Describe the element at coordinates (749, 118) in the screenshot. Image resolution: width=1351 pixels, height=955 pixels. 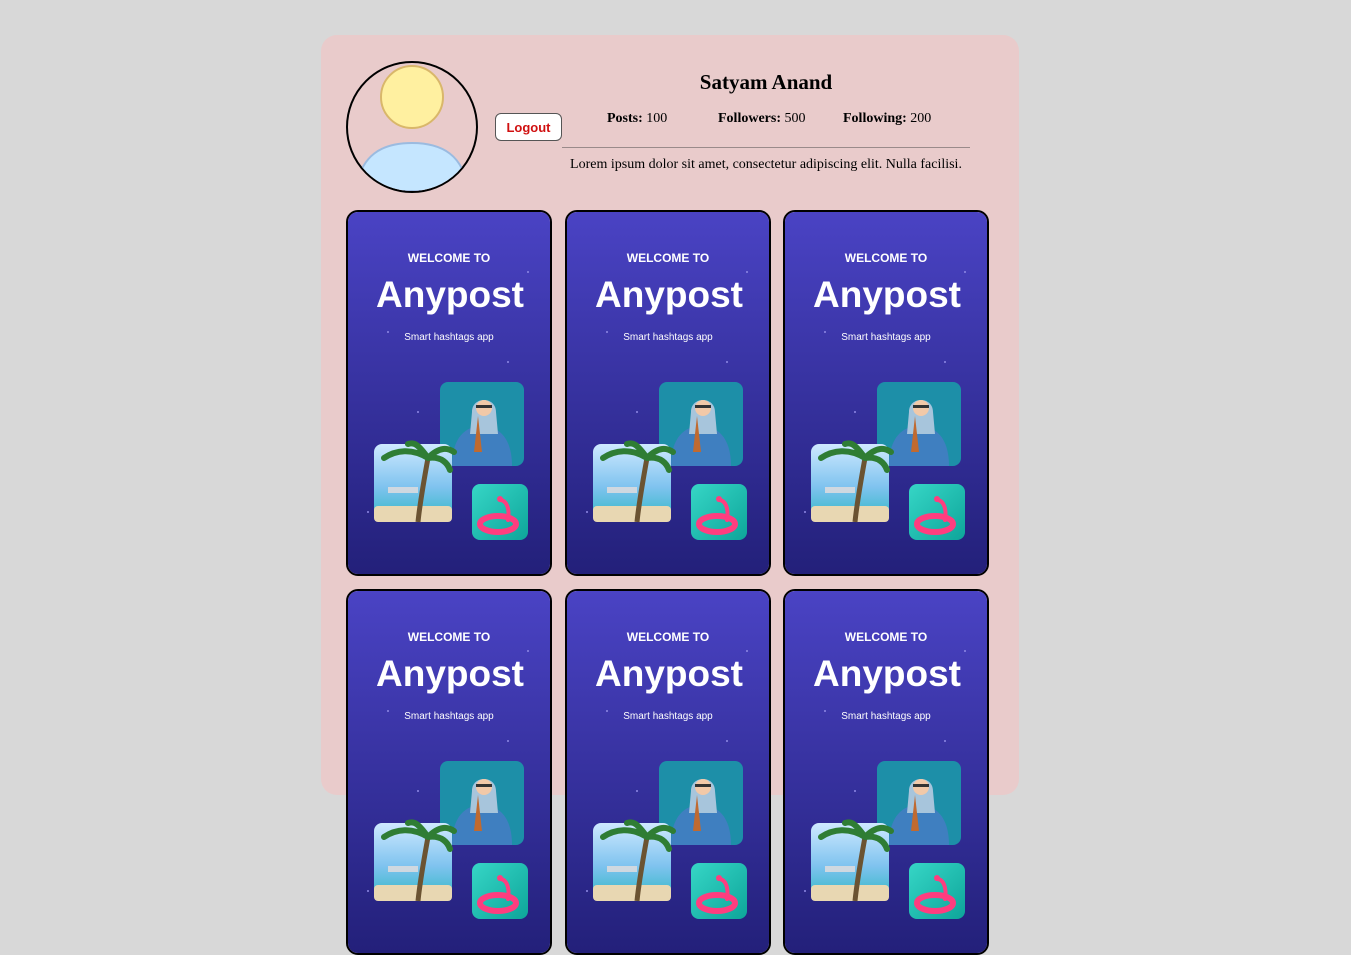
I see `followers-label: Followers:` at that location.